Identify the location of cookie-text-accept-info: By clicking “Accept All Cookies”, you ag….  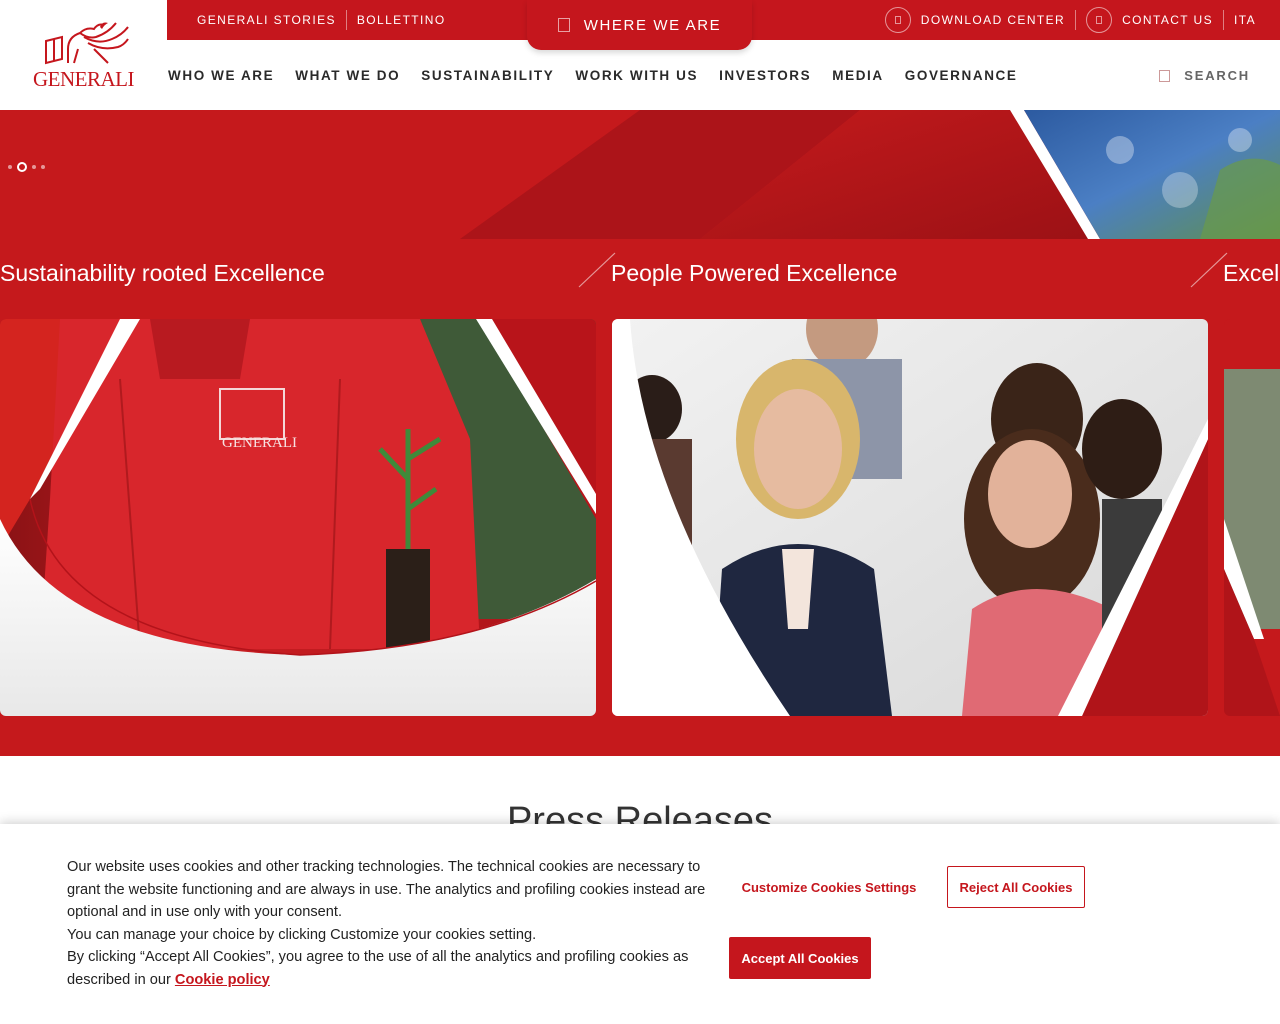
(378, 968).